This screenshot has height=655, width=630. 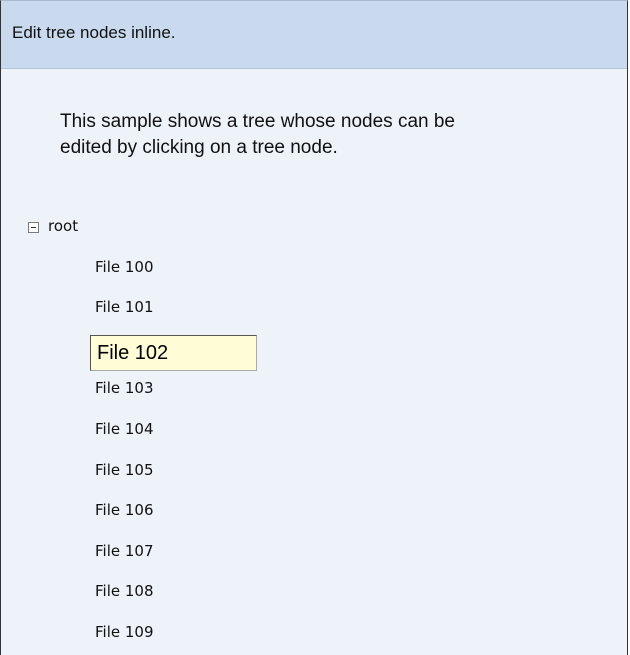 I want to click on tree-node: File 100, so click(x=124, y=267).